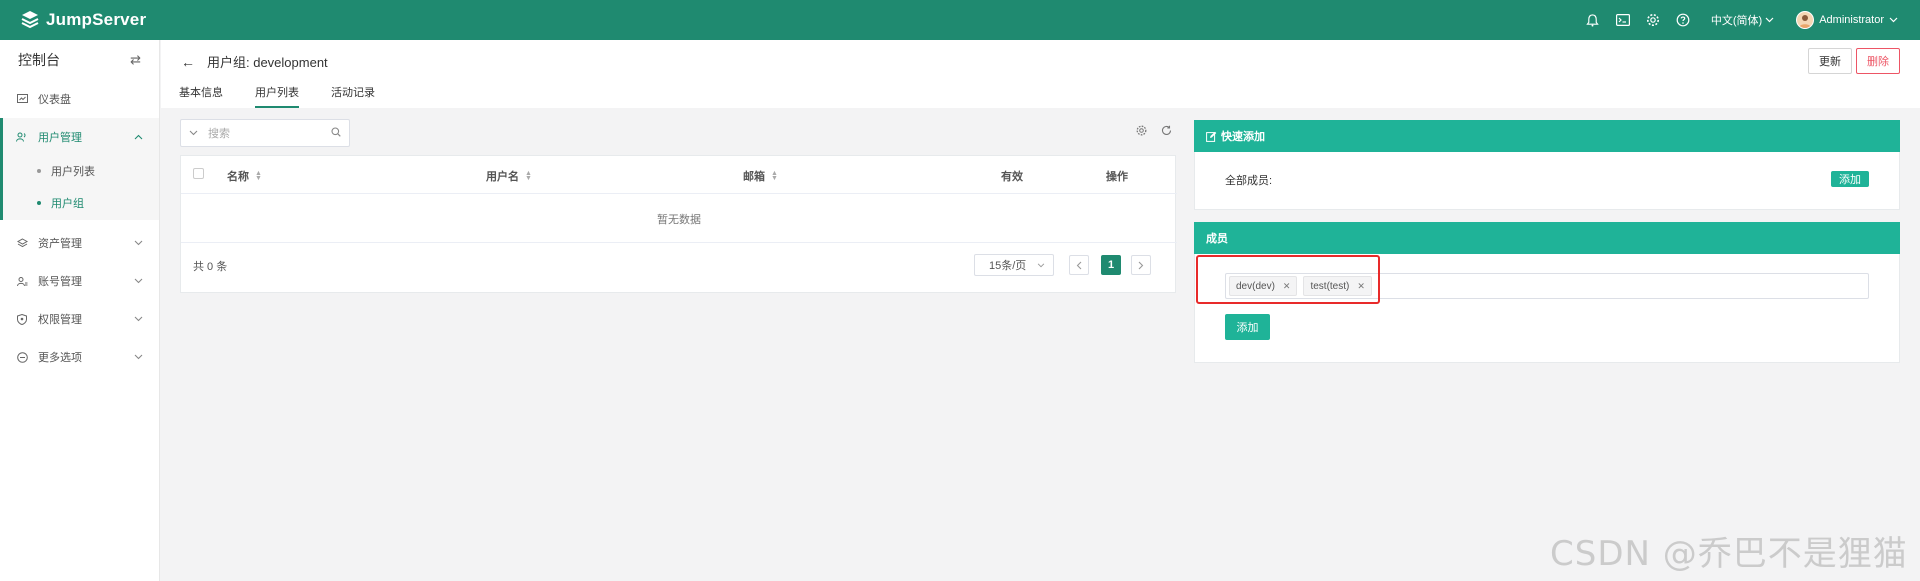  What do you see at coordinates (1878, 61) in the screenshot?
I see `delete-button: 删除` at bounding box center [1878, 61].